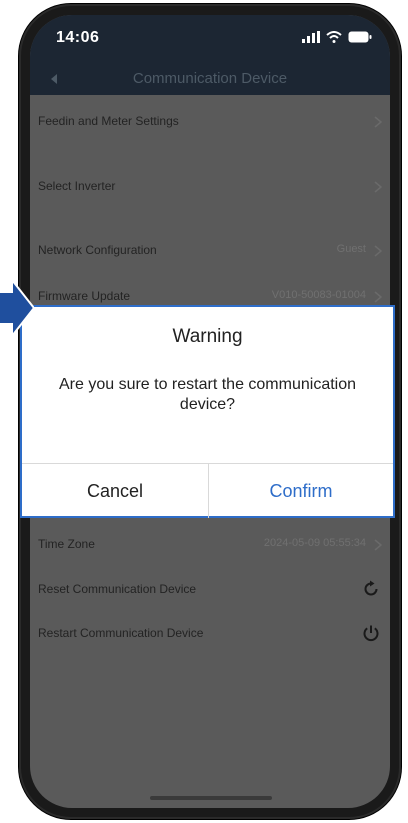  What do you see at coordinates (108, 121) in the screenshot?
I see `list-item-label: Feedin and Meter Settings` at bounding box center [108, 121].